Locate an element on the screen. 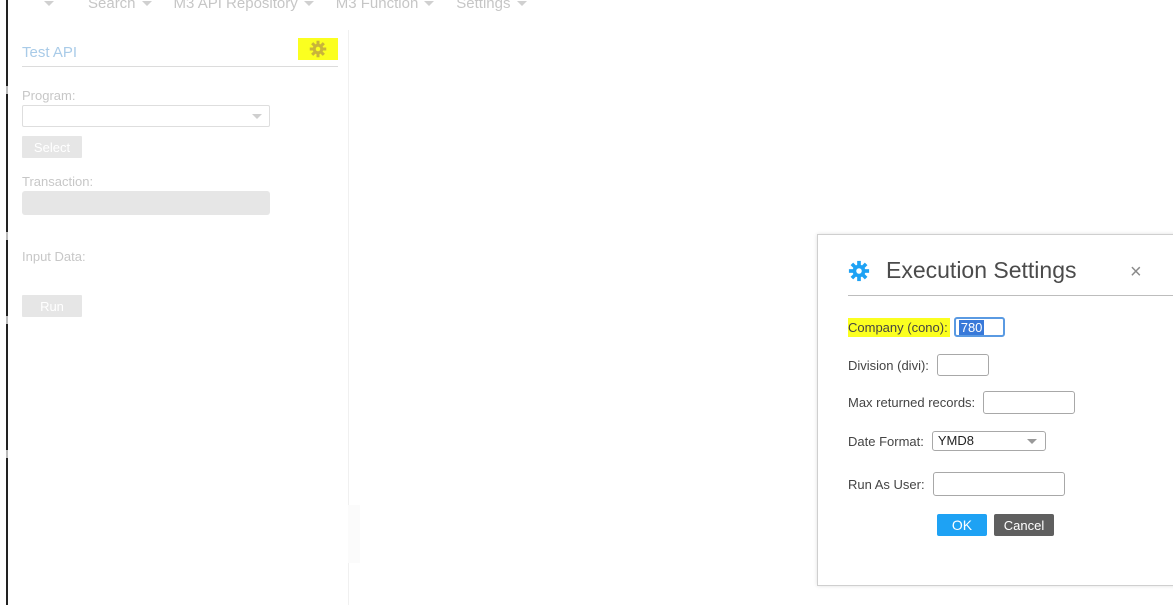  company-input: 780 is located at coordinates (979, 327).